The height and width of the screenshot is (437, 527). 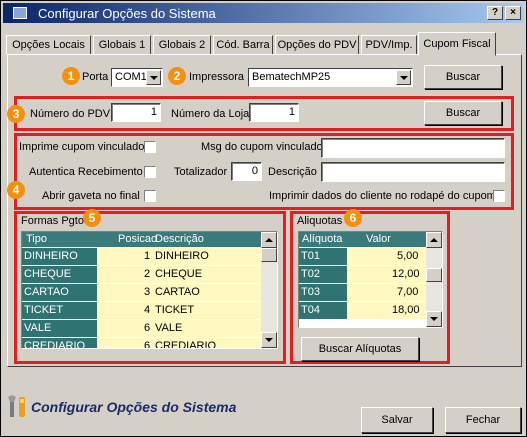 What do you see at coordinates (323, 292) in the screenshot?
I see `cell-aliquota: T03` at bounding box center [323, 292].